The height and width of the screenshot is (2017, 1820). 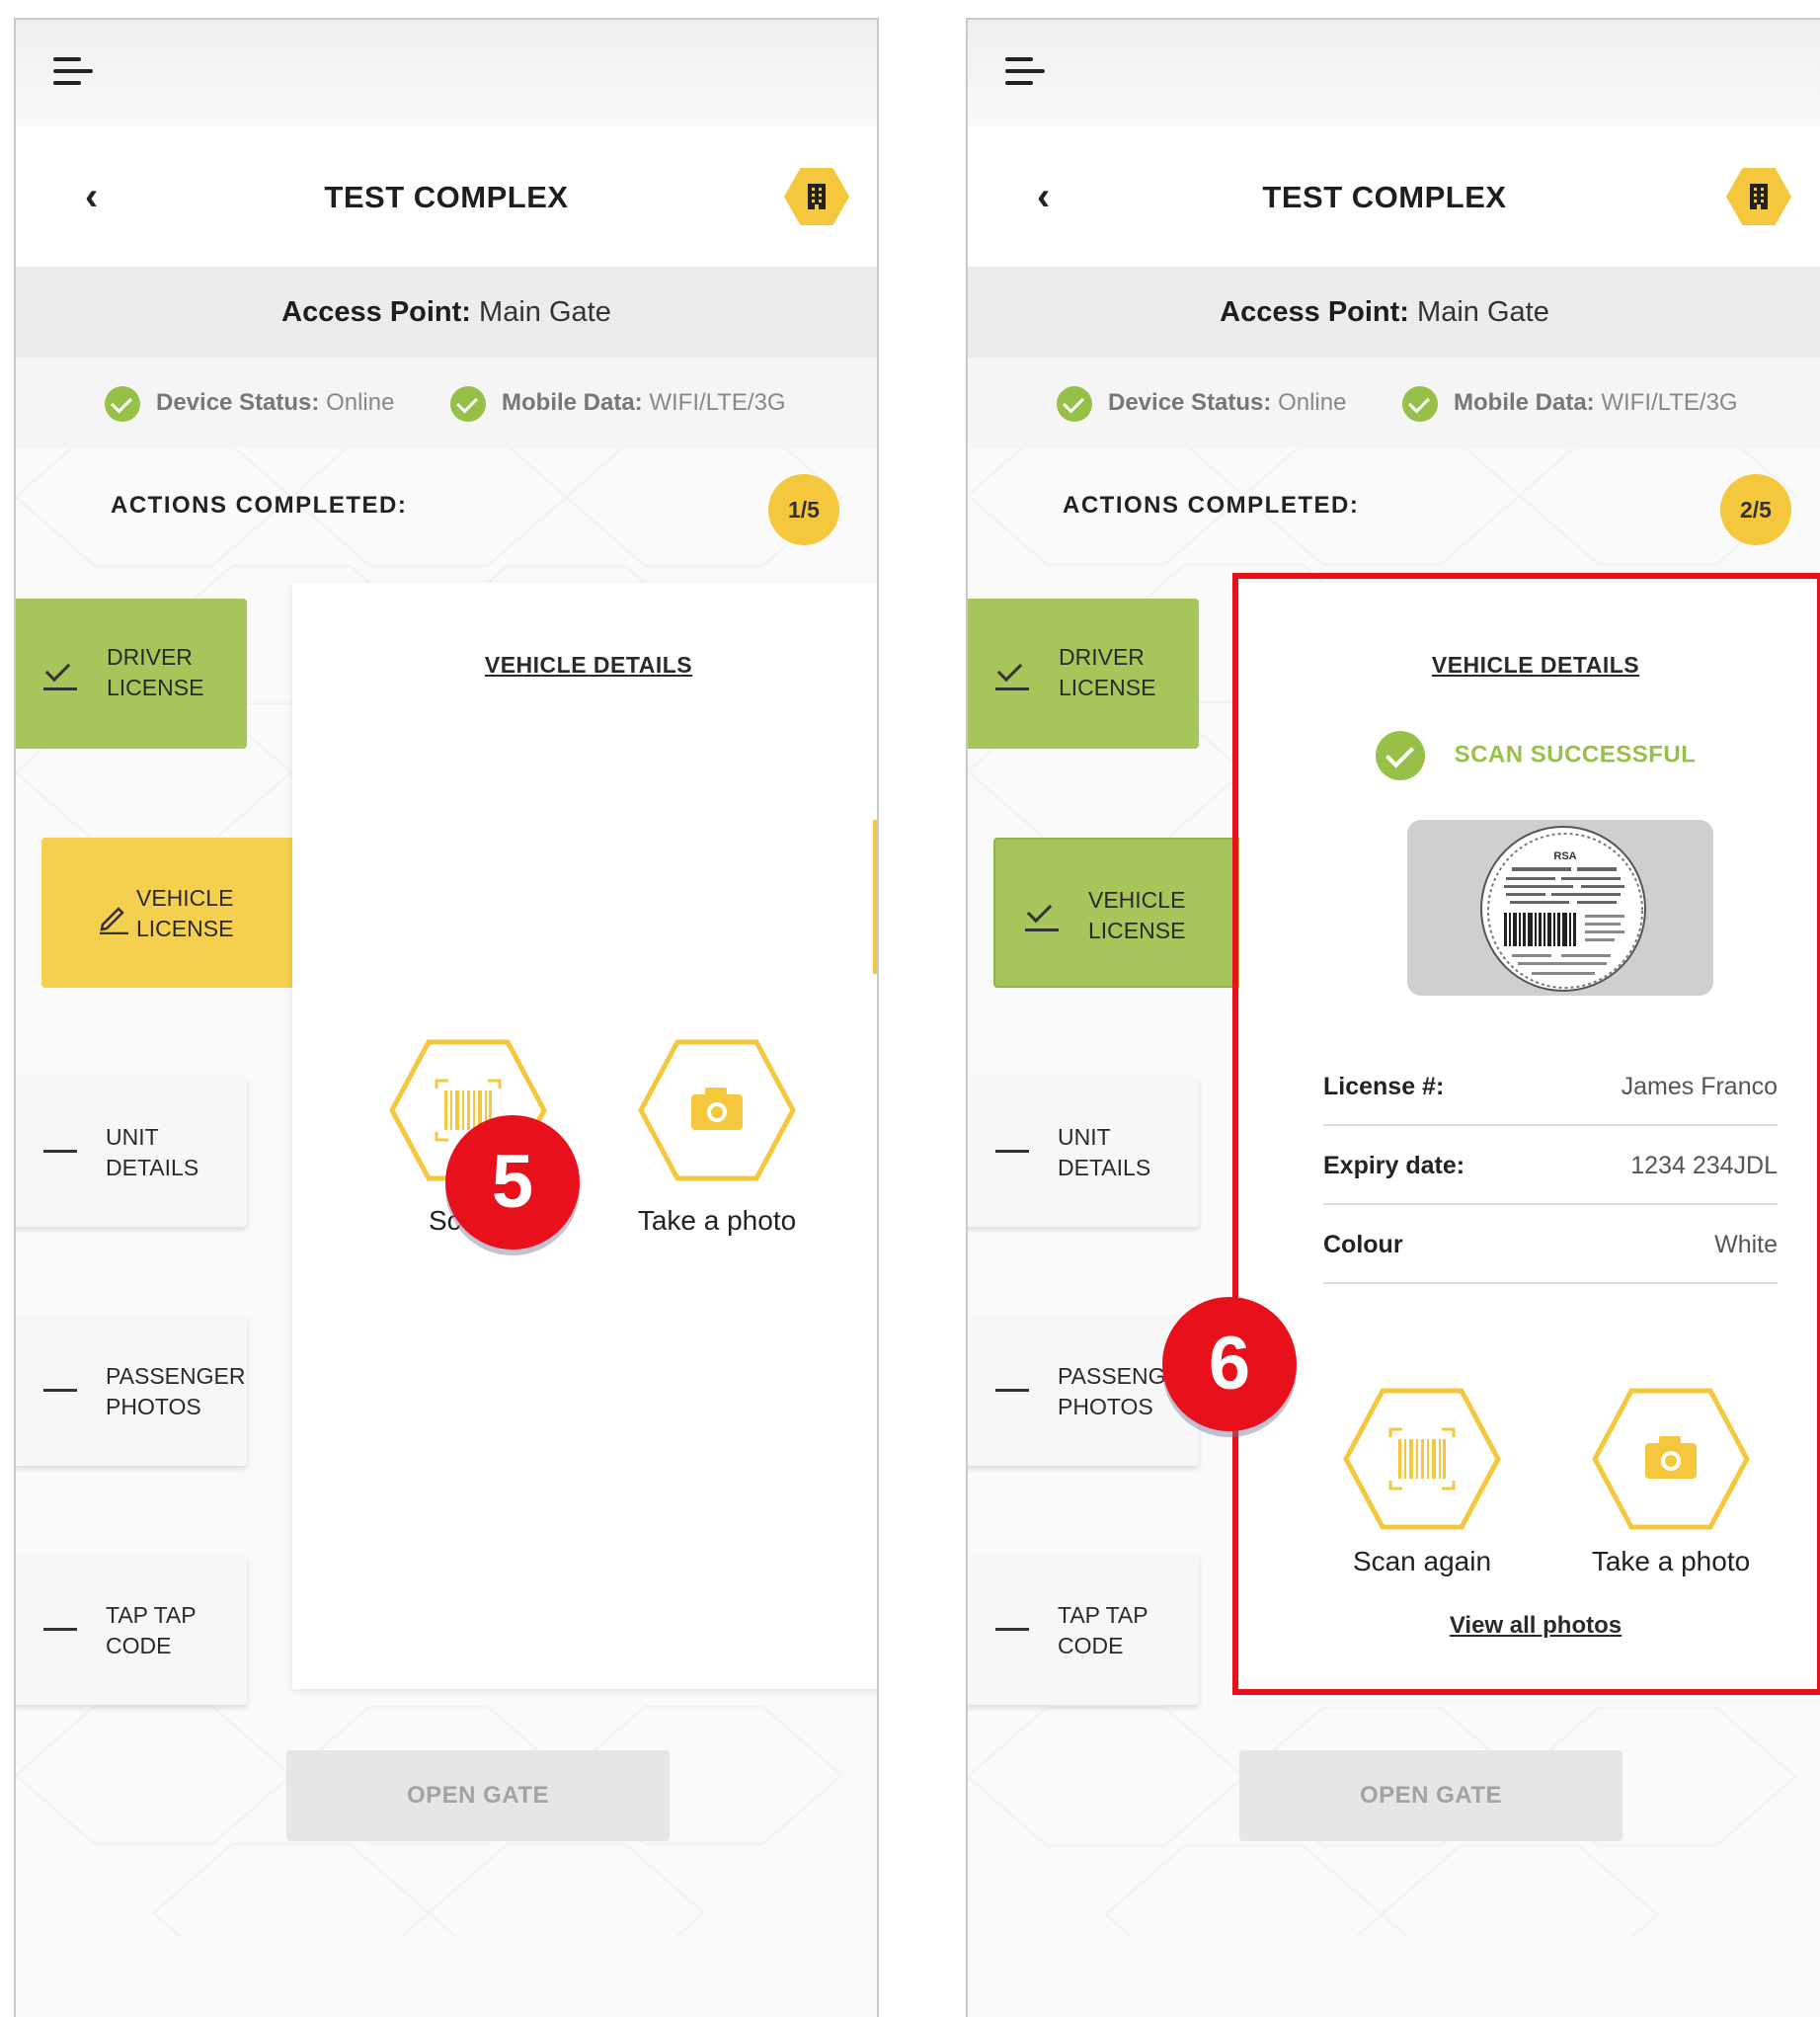 I want to click on step-marker-6: 6, so click(x=1229, y=1364).